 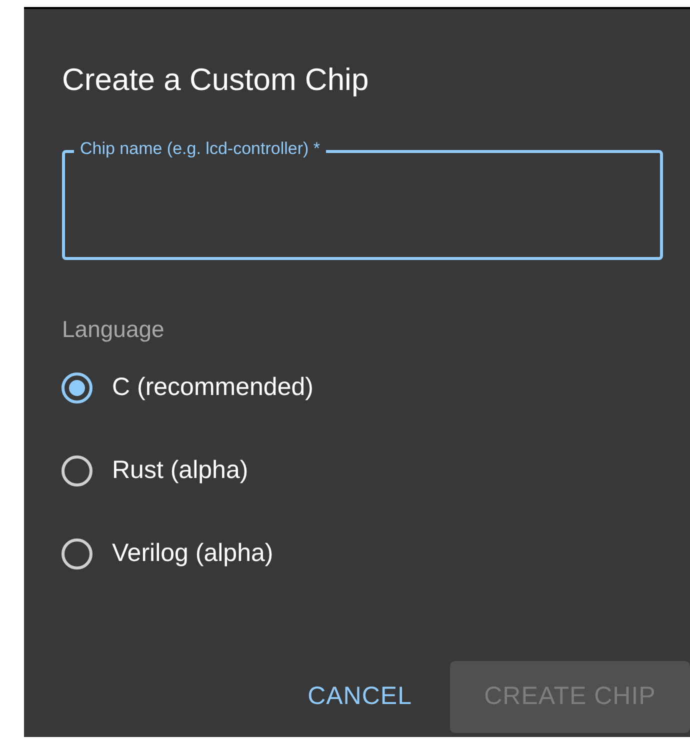 What do you see at coordinates (180, 471) in the screenshot?
I see `radio-label: Rust (alpha)` at bounding box center [180, 471].